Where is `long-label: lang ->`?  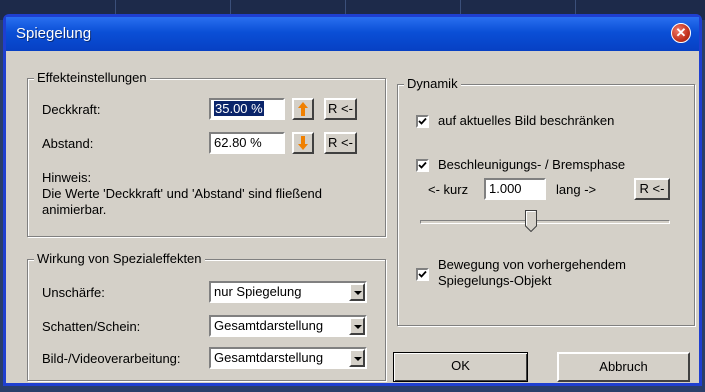 long-label: lang -> is located at coordinates (576, 189).